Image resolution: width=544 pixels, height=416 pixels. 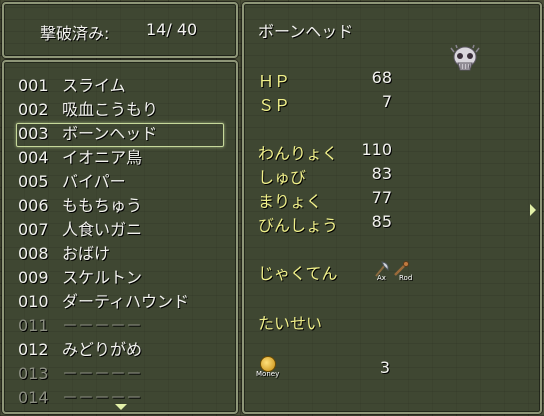 What do you see at coordinates (33, 181) in the screenshot?
I see `monster-number: 005` at bounding box center [33, 181].